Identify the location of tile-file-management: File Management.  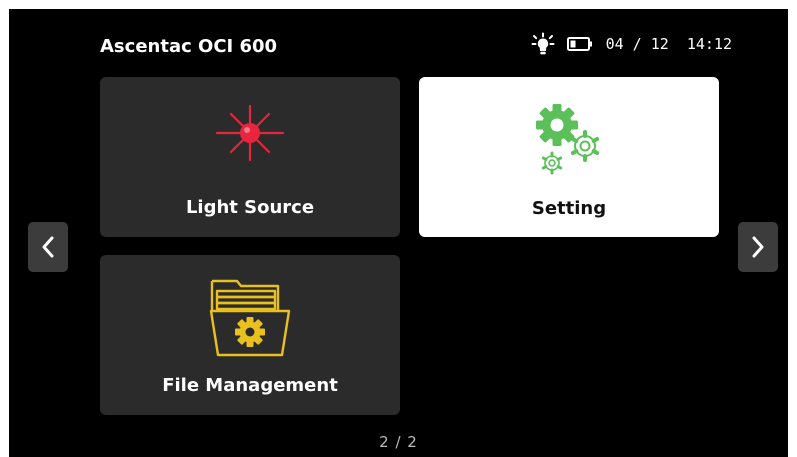
(250, 335).